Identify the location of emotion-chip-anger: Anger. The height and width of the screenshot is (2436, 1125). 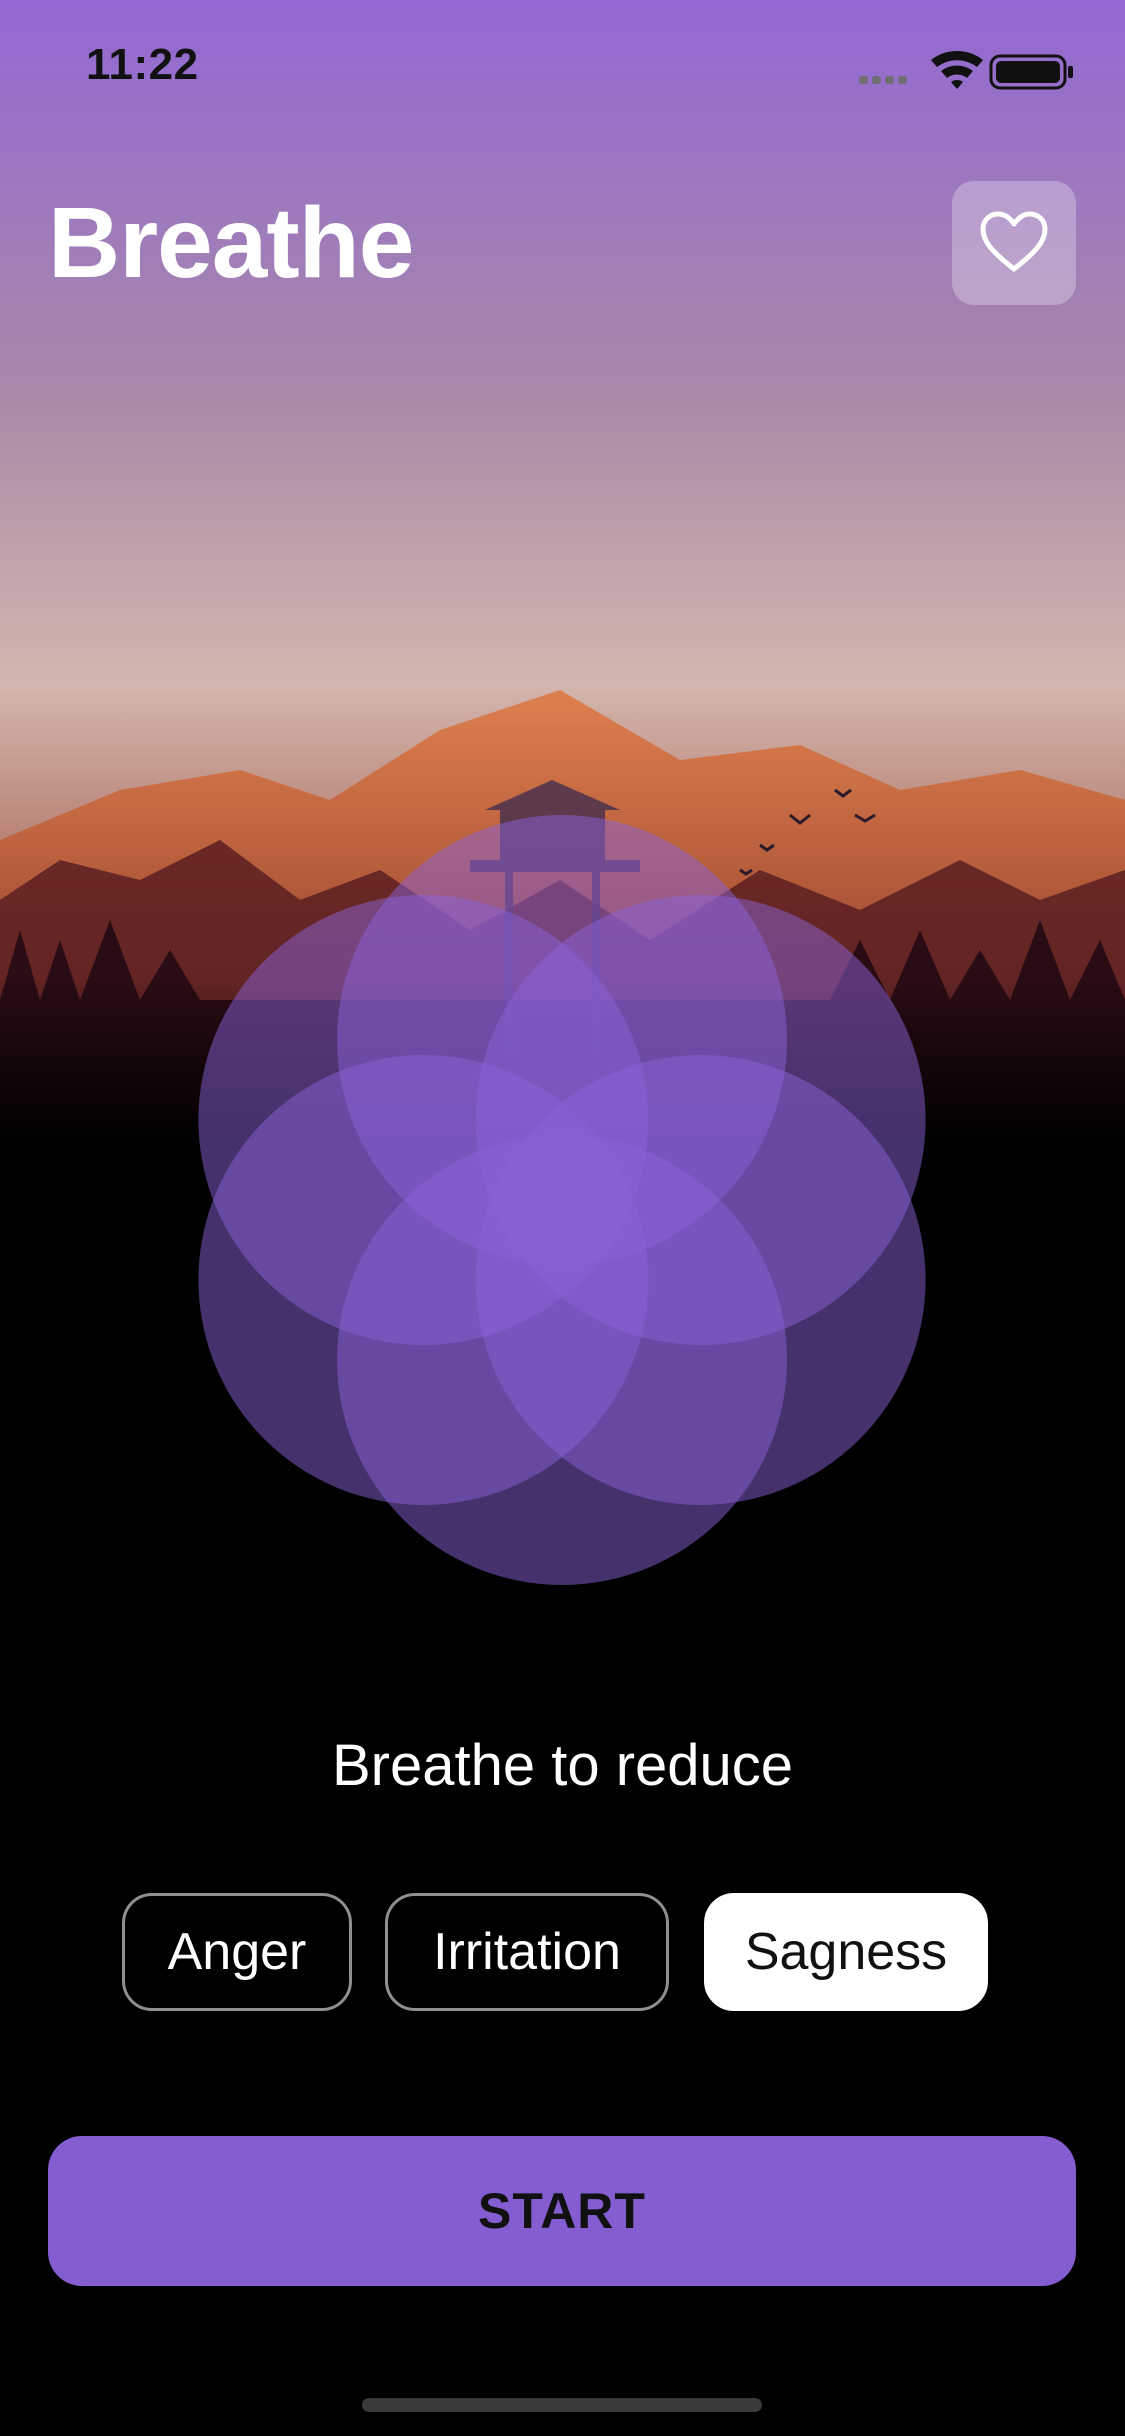
(237, 1952).